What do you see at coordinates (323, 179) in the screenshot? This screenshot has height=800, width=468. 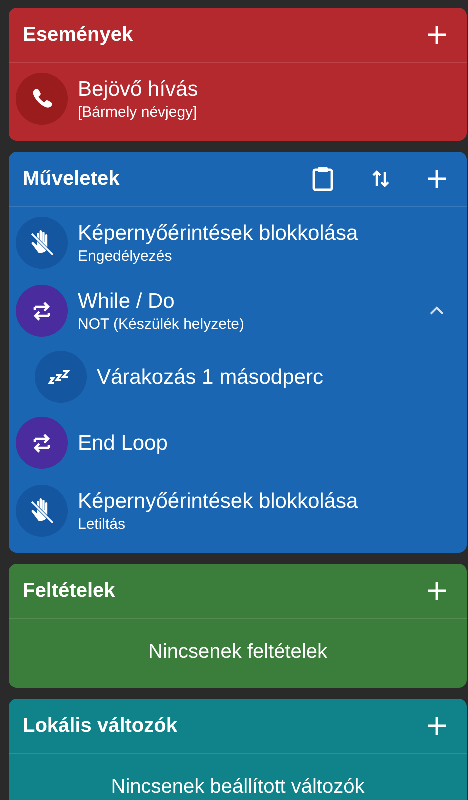 I see `clipboard-icon` at bounding box center [323, 179].